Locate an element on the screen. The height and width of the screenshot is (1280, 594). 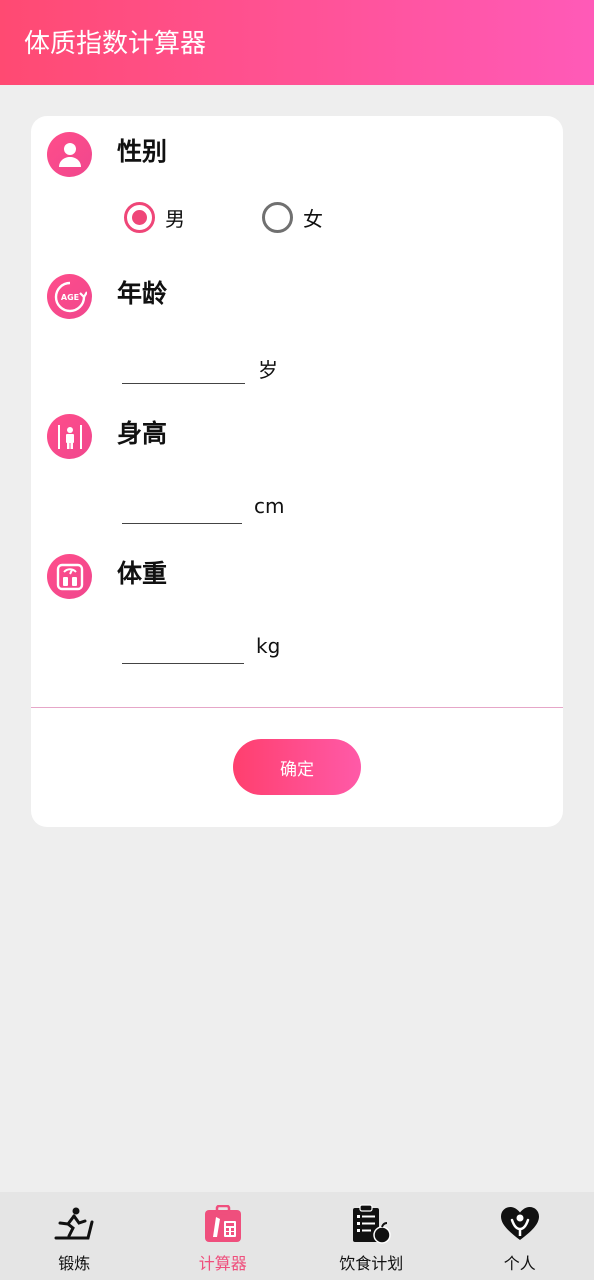
radio-checked-icon is located at coordinates (139, 217).